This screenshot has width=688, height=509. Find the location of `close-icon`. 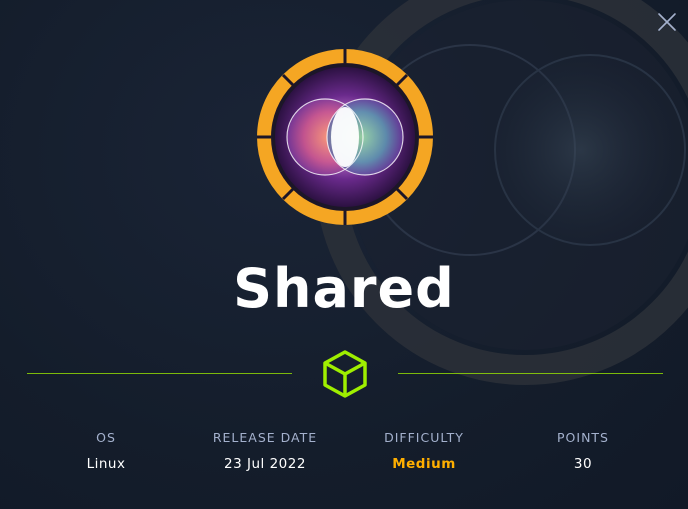

close-icon is located at coordinates (667, 22).